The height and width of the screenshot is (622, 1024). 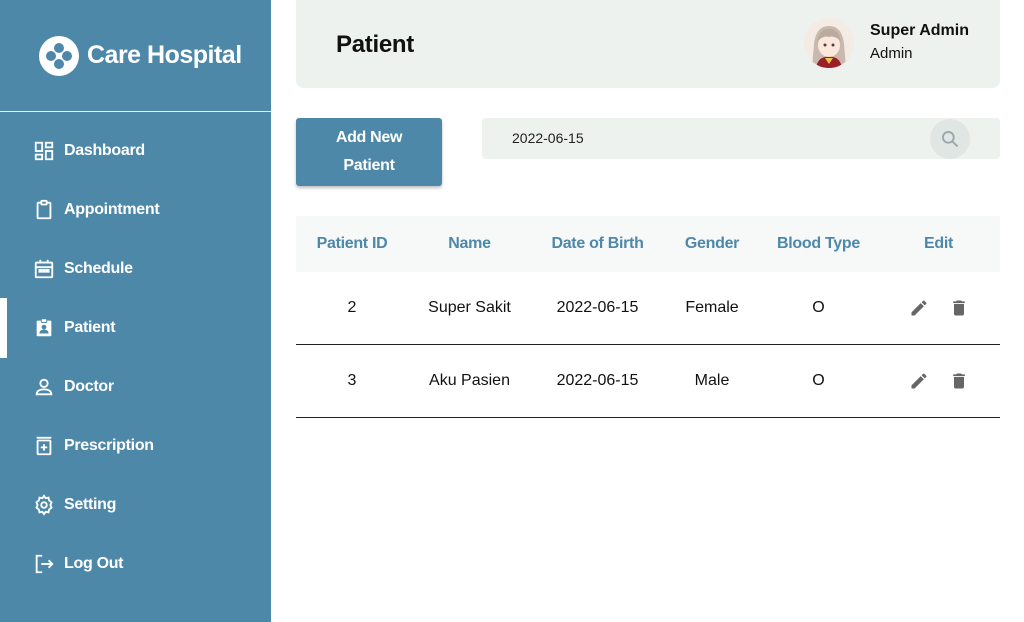 I want to click on user-role: Admin, so click(x=891, y=53).